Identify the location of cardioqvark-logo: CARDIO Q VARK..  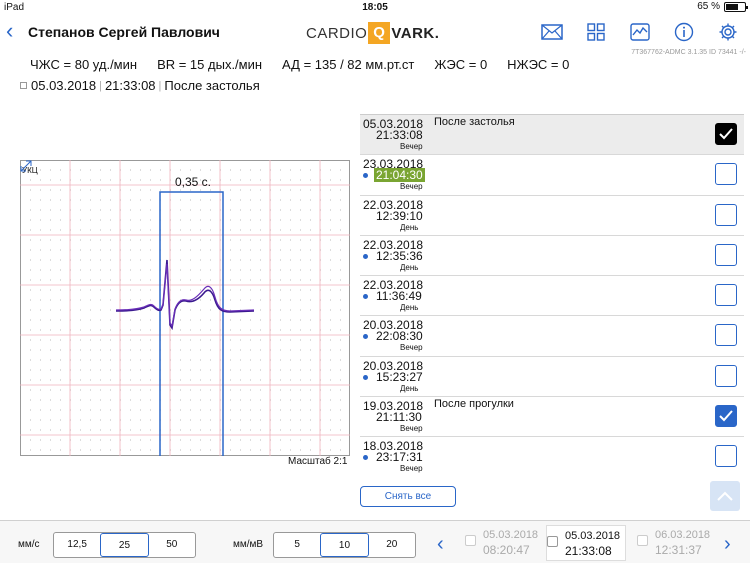
(372, 33).